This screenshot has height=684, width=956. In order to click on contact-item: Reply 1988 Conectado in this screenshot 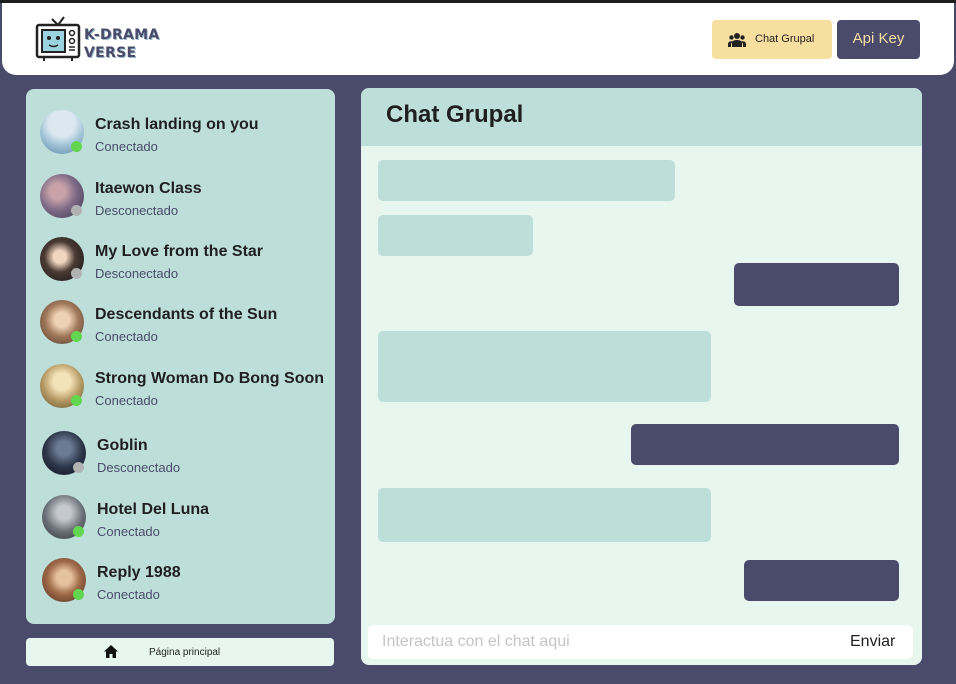, I will do `click(180, 585)`.